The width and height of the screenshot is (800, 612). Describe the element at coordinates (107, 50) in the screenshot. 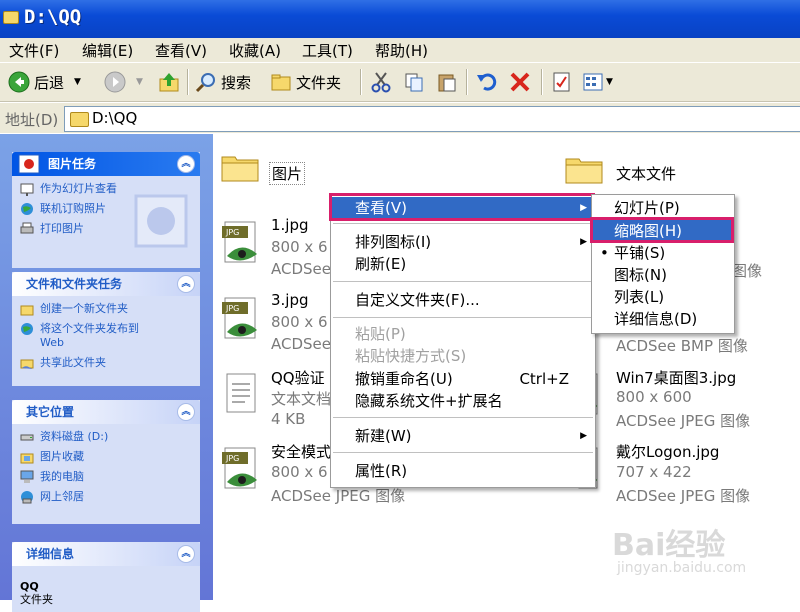

I see `menu-edit: 编辑(E)` at that location.